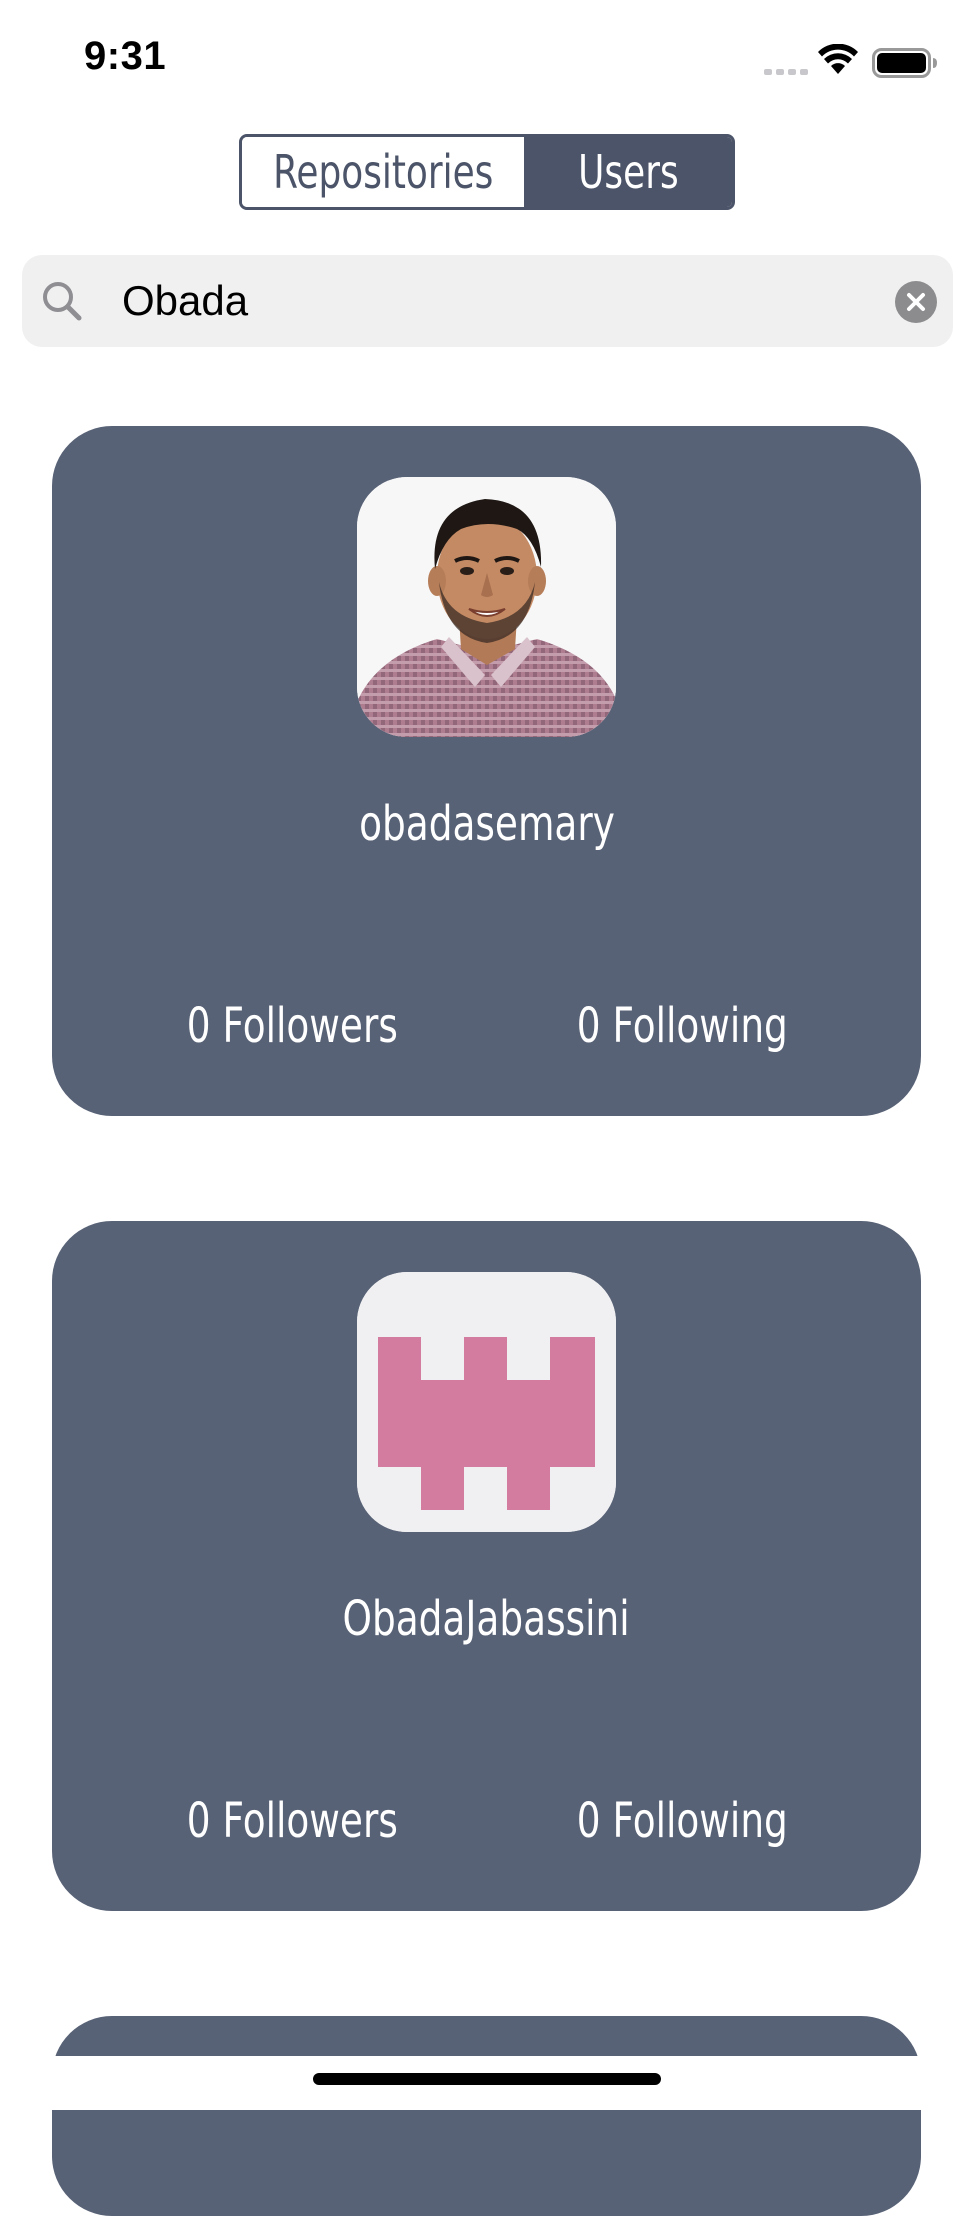 The height and width of the screenshot is (2216, 974). What do you see at coordinates (486, 2116) in the screenshot?
I see `user-card` at bounding box center [486, 2116].